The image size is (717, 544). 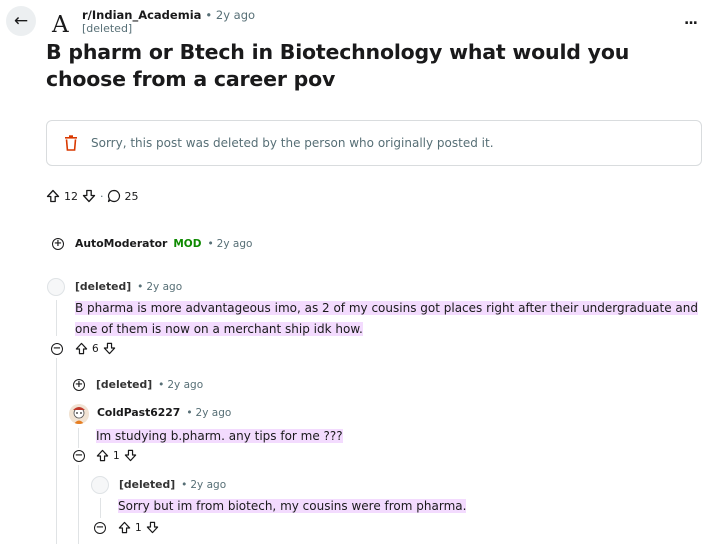 What do you see at coordinates (71, 143) in the screenshot?
I see `trash-icon` at bounding box center [71, 143].